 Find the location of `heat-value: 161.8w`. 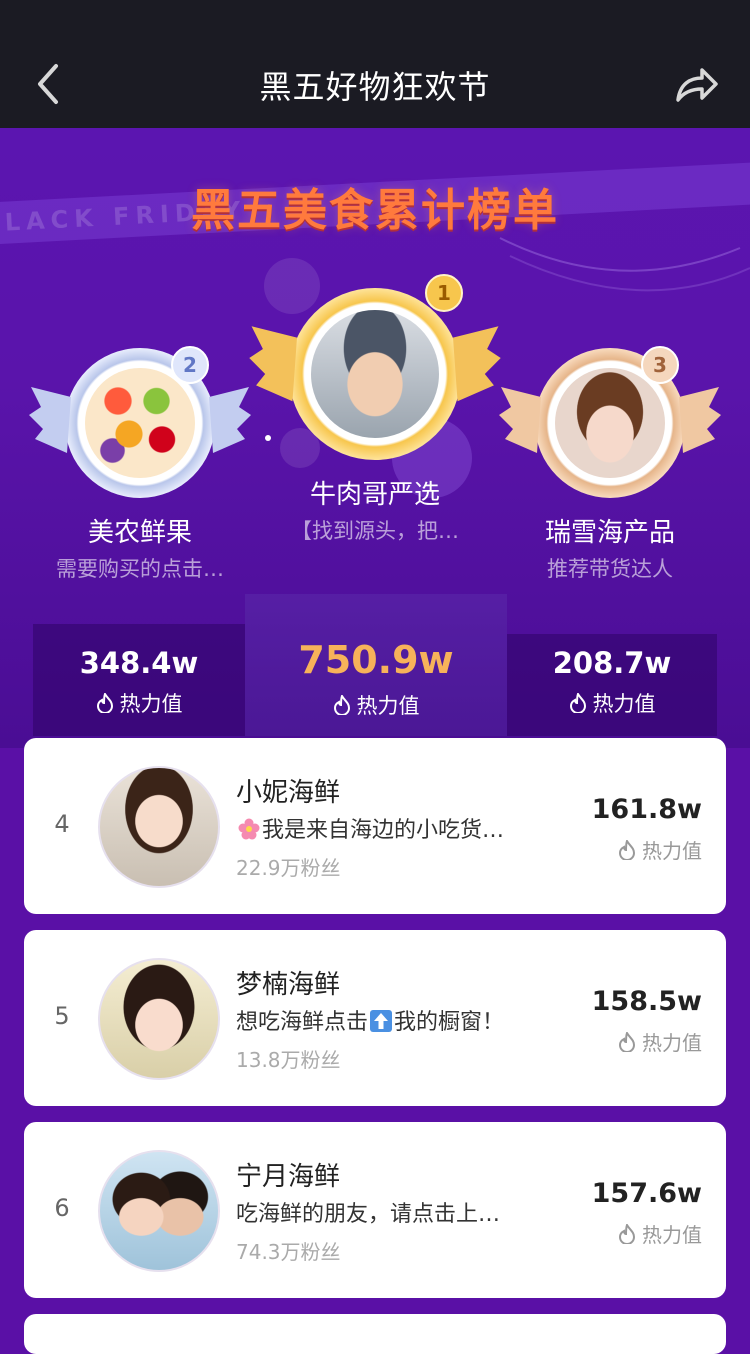

heat-value: 161.8w is located at coordinates (646, 809).